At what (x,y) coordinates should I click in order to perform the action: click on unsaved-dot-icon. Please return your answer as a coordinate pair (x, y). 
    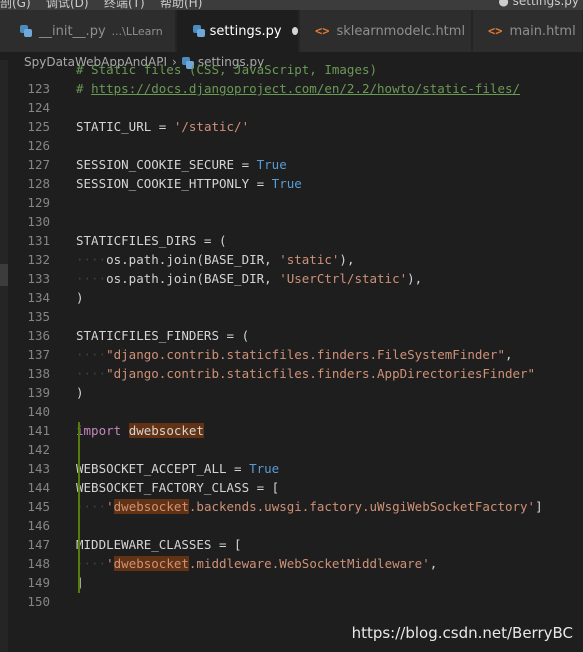
    Looking at the image, I should click on (294, 31).